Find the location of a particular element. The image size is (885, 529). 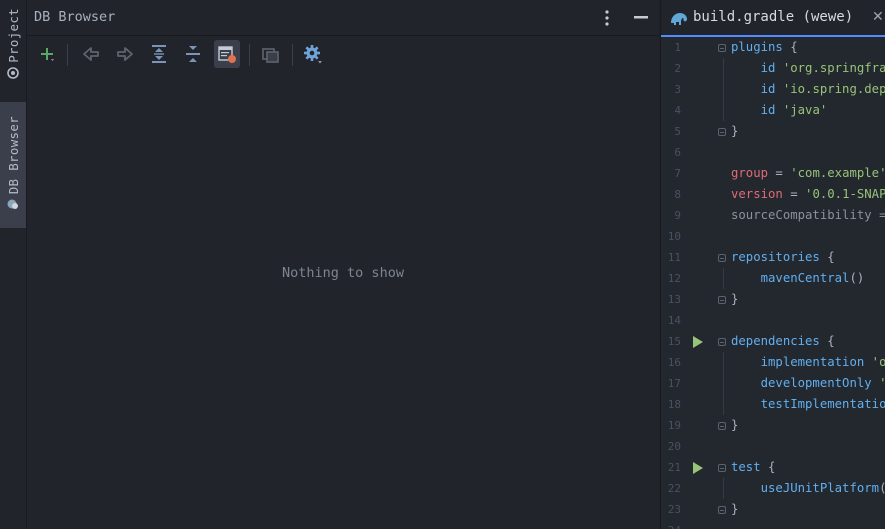

line-number: 2 is located at coordinates (677, 68).